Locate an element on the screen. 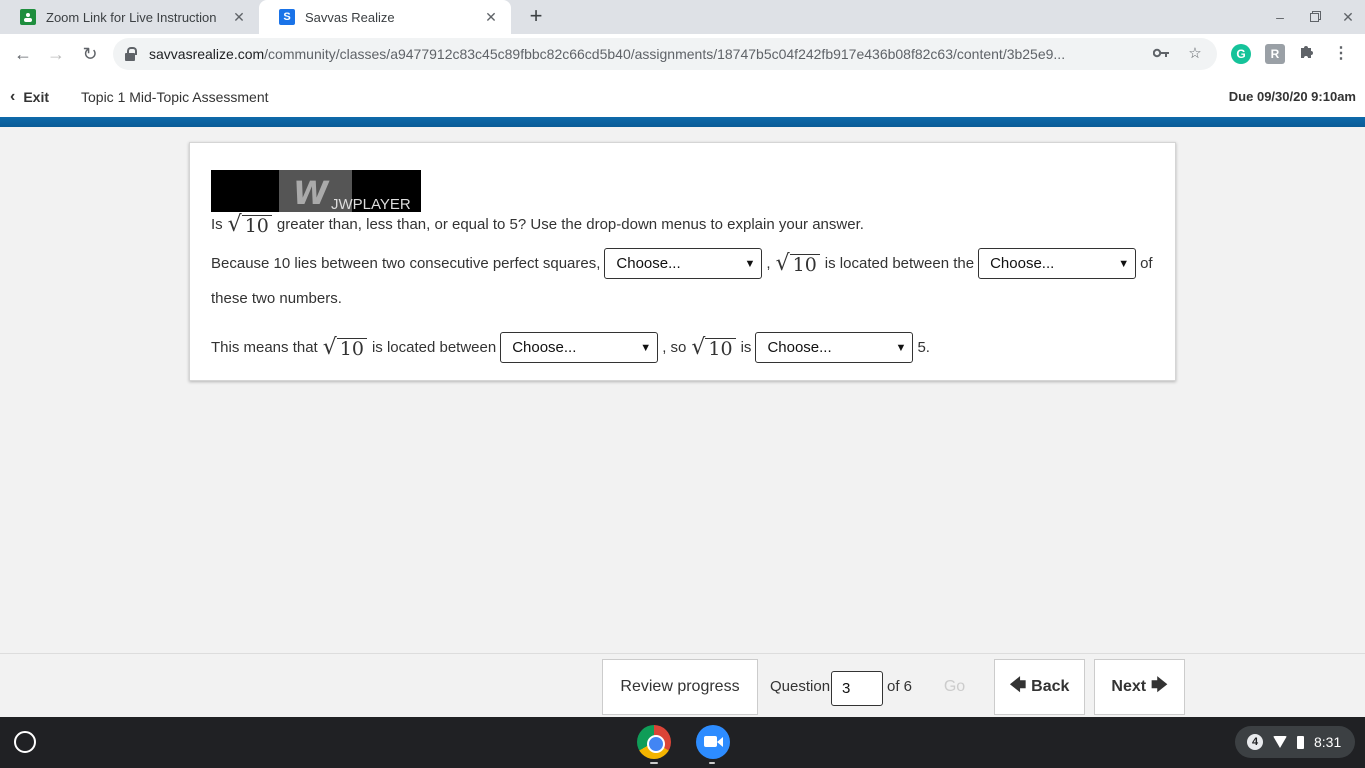 The image size is (1365, 768). review-progress-button: Review progress is located at coordinates (680, 687).